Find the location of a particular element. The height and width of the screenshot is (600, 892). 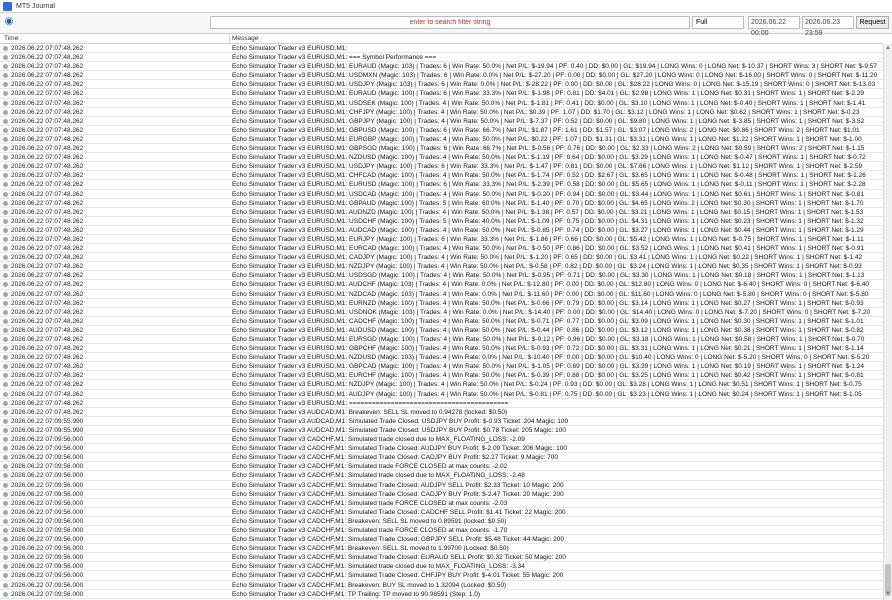

scroll-up-icon: ▲ is located at coordinates (888, 48).